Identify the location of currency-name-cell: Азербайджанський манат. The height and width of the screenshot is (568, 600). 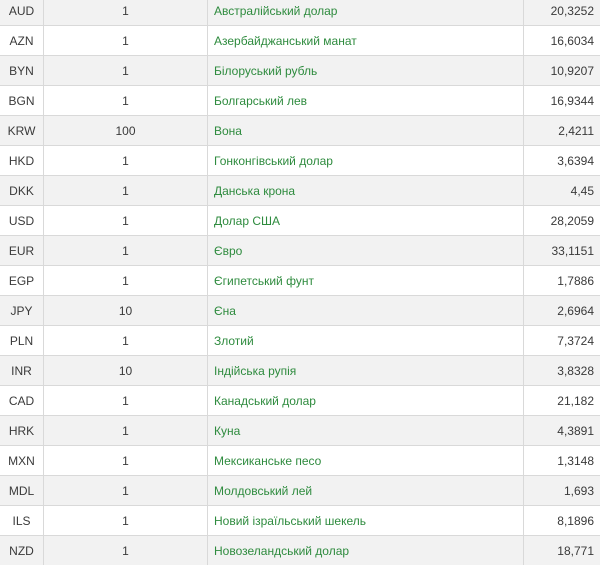
(365, 40).